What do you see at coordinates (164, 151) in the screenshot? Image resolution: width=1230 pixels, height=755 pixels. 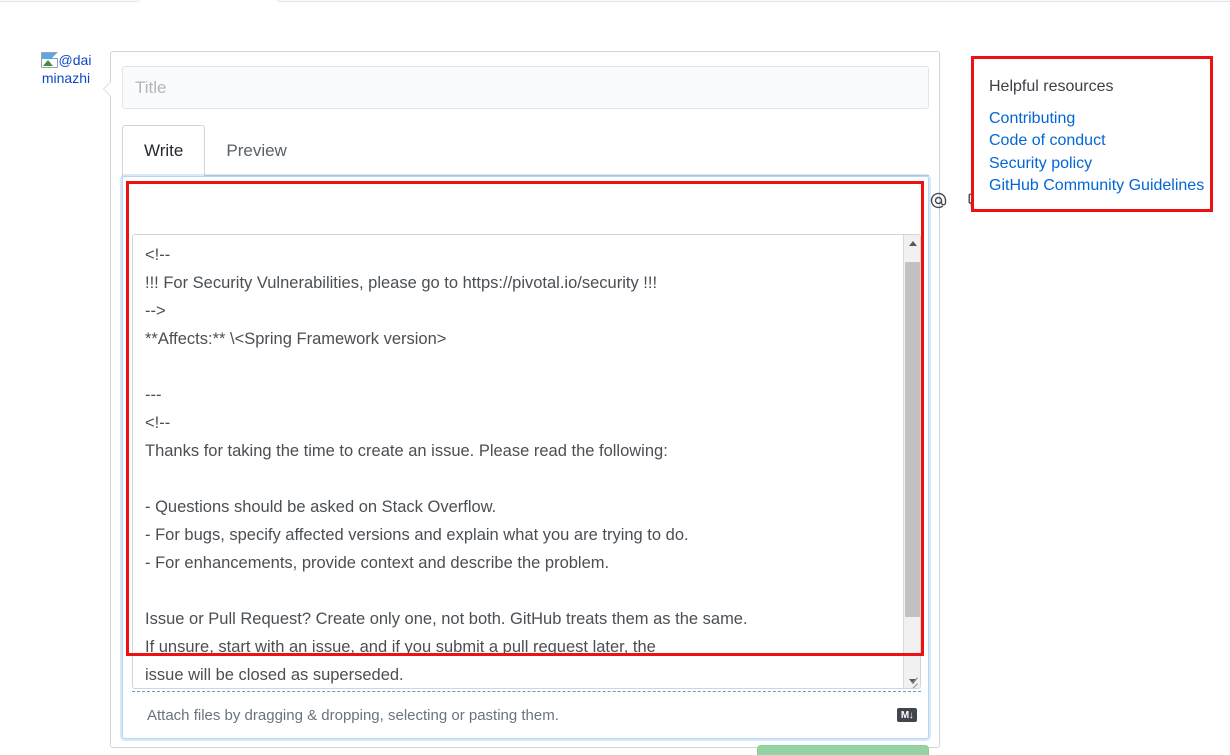 I see `tab-write: Write` at bounding box center [164, 151].